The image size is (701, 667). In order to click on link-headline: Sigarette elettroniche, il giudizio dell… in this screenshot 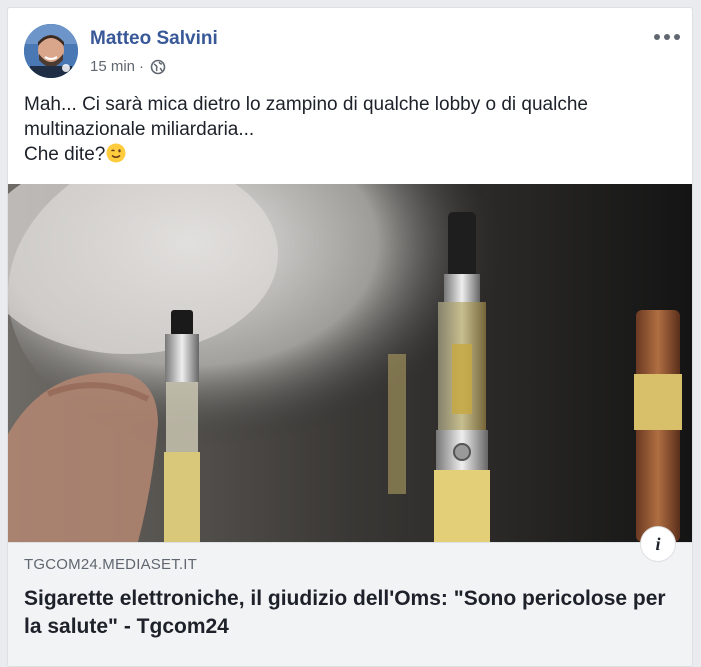, I will do `click(349, 613)`.